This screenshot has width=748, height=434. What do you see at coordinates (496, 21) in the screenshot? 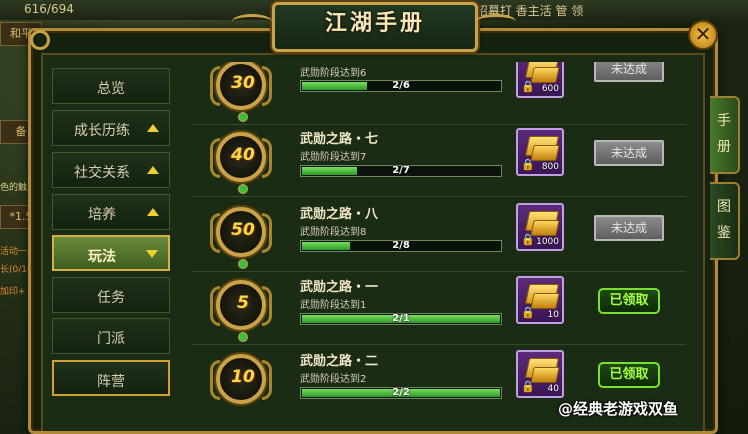
I see `title-ornament-right-icon` at bounding box center [496, 21].